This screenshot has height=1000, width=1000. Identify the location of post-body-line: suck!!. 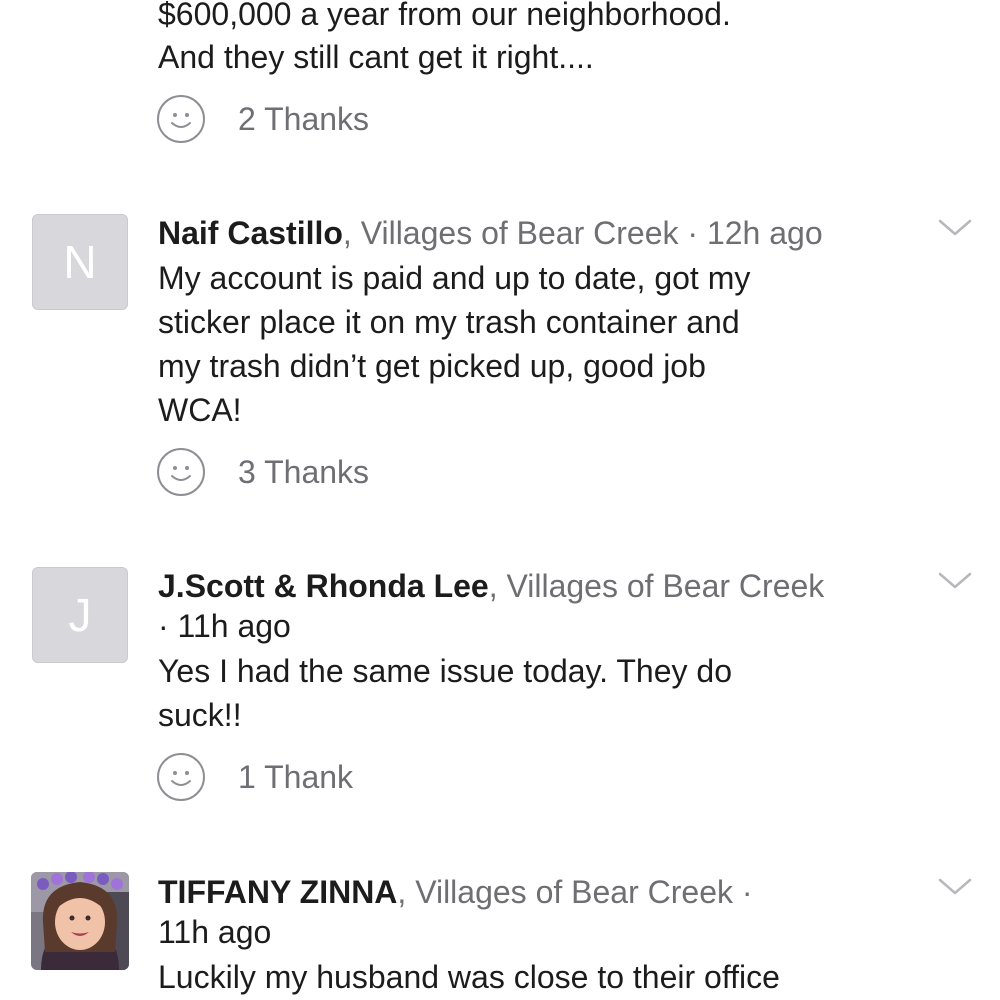
(200, 715).